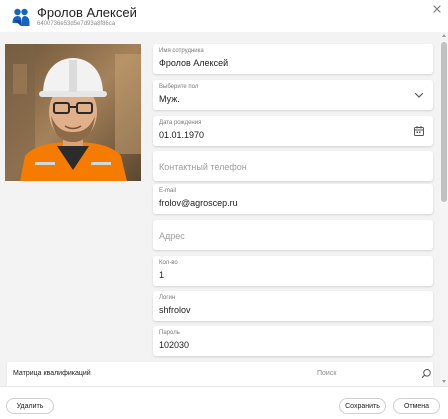 The image size is (448, 419). Describe the element at coordinates (293, 59) in the screenshot. I see `employee-name-field: Имя сотрудника Фролов Алексей` at that location.